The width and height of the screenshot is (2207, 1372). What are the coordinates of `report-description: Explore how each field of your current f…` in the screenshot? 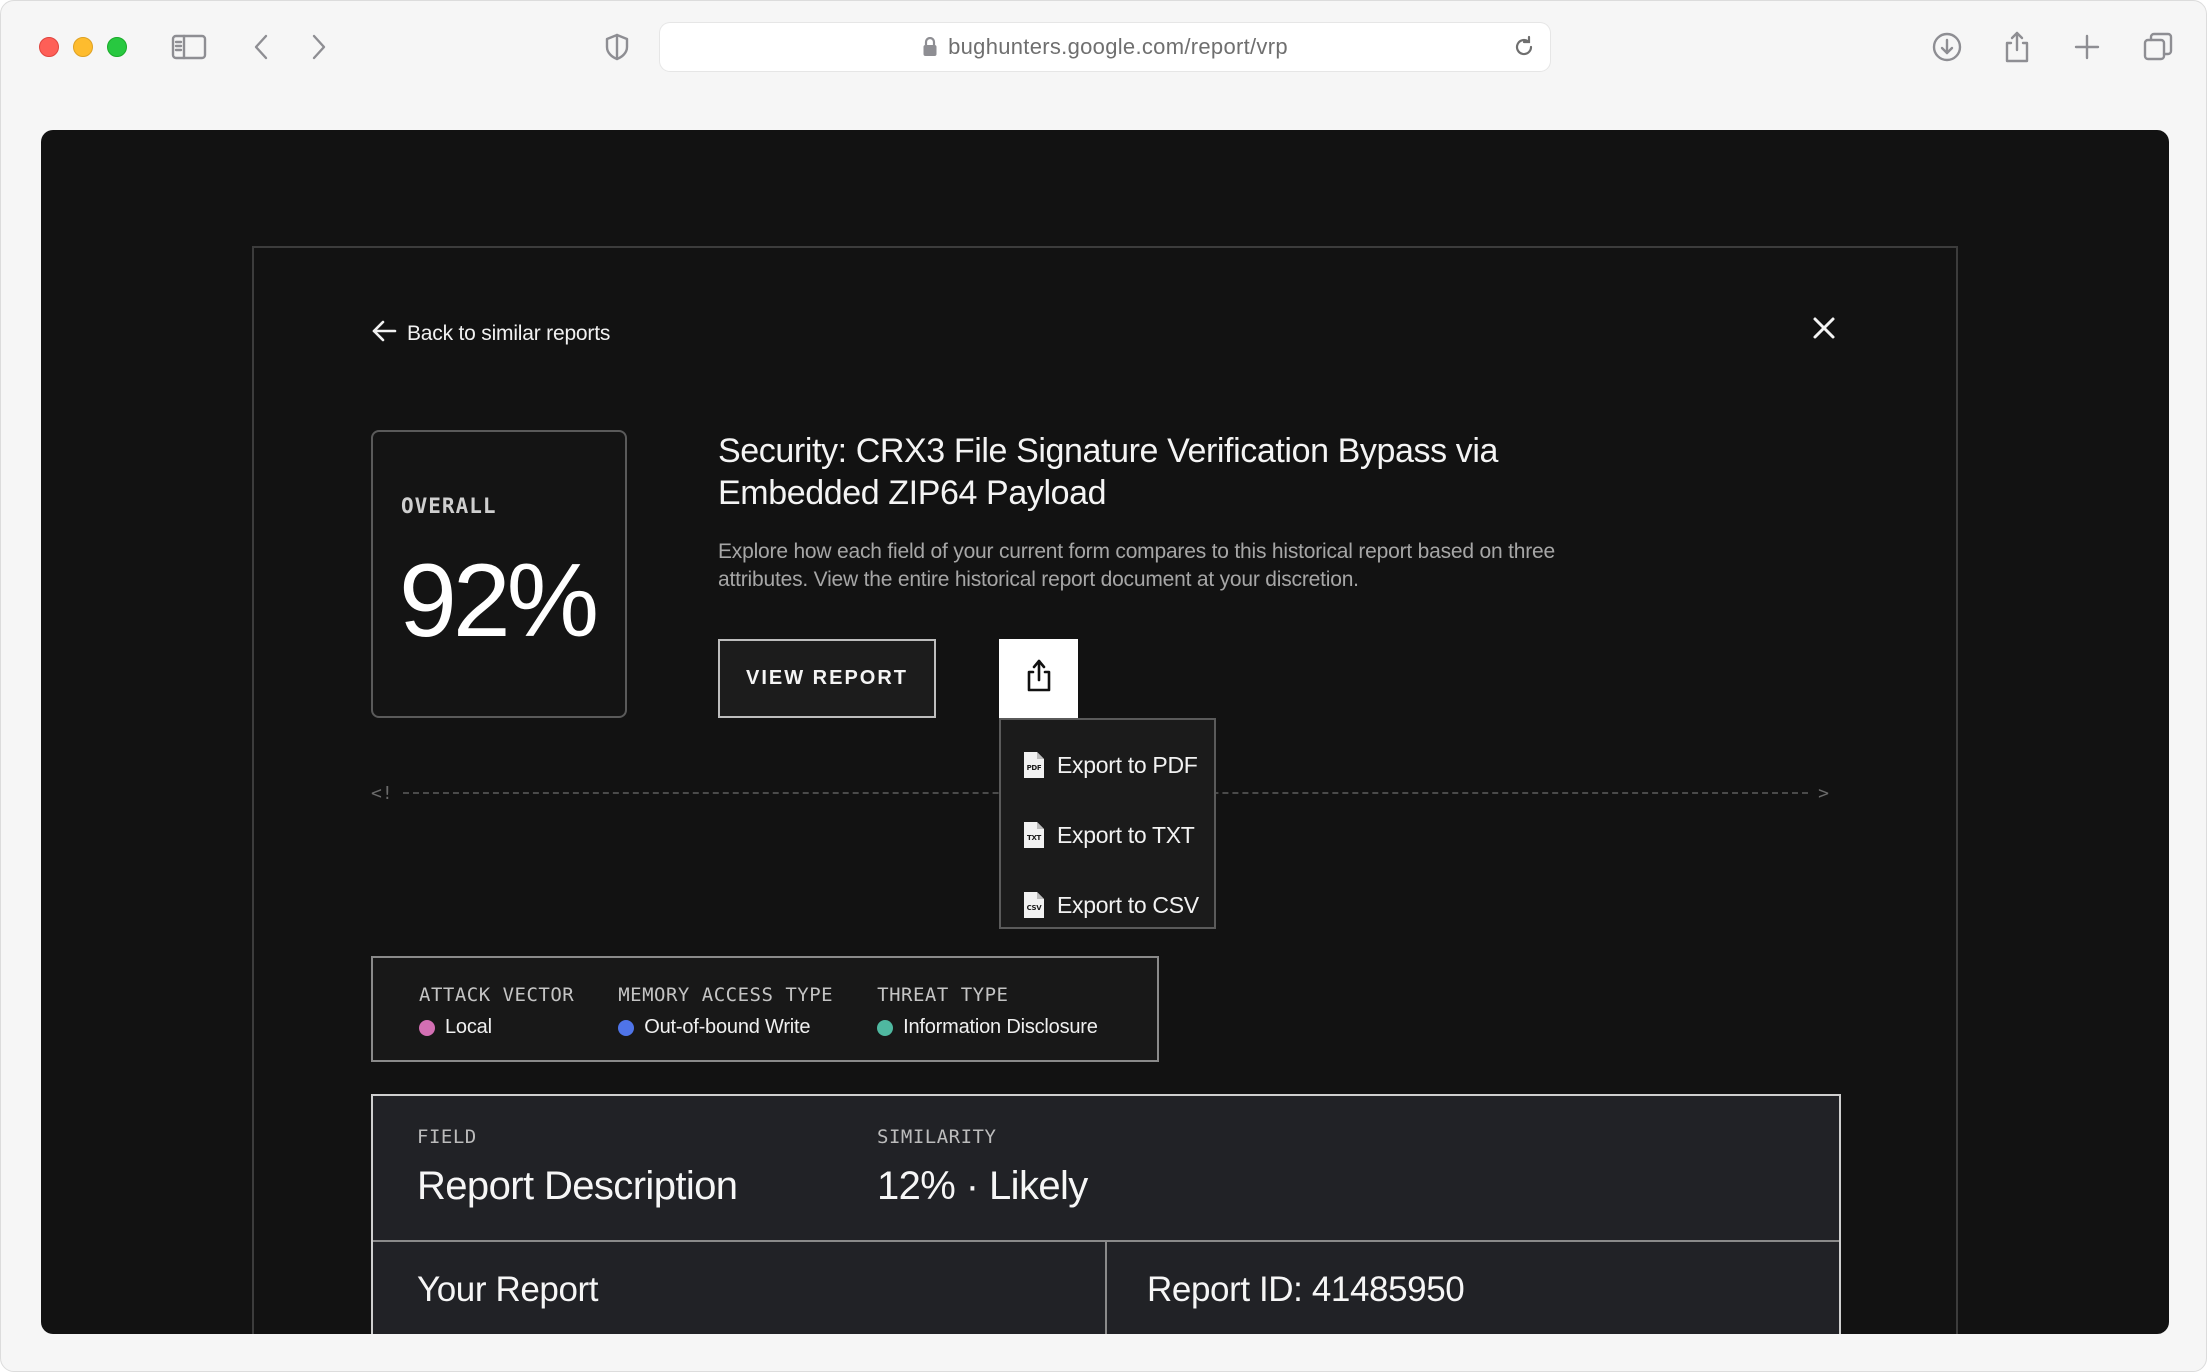 It's located at (1136, 565).